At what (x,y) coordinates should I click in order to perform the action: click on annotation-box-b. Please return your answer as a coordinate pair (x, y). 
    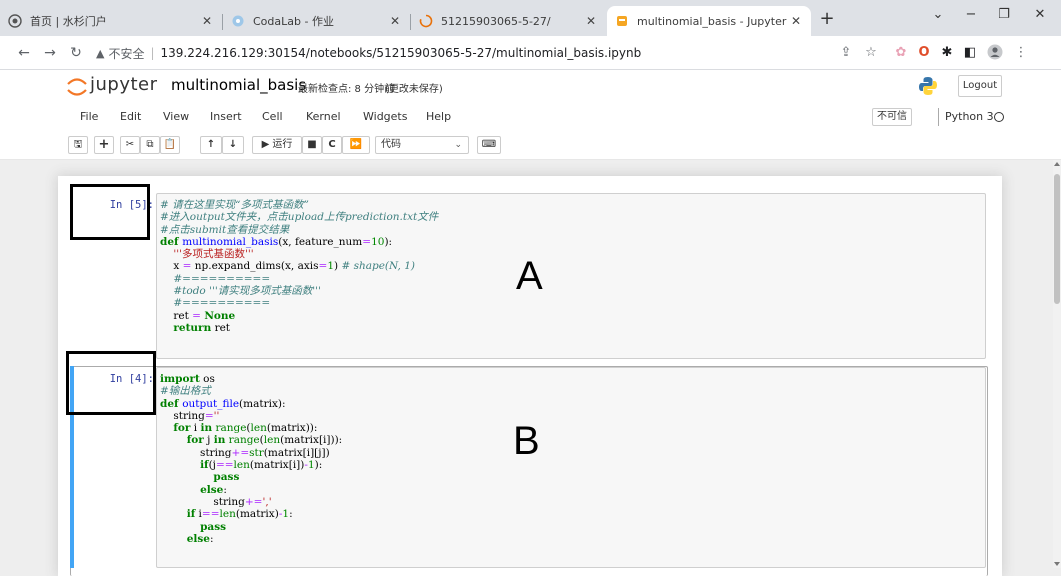
    Looking at the image, I should click on (111, 383).